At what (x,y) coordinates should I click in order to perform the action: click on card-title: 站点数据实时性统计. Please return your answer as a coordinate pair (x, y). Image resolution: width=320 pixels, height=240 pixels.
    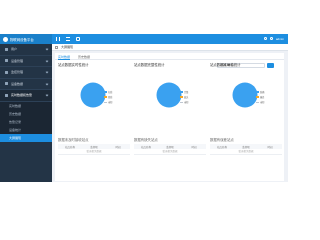
    Looking at the image, I should click on (73, 65).